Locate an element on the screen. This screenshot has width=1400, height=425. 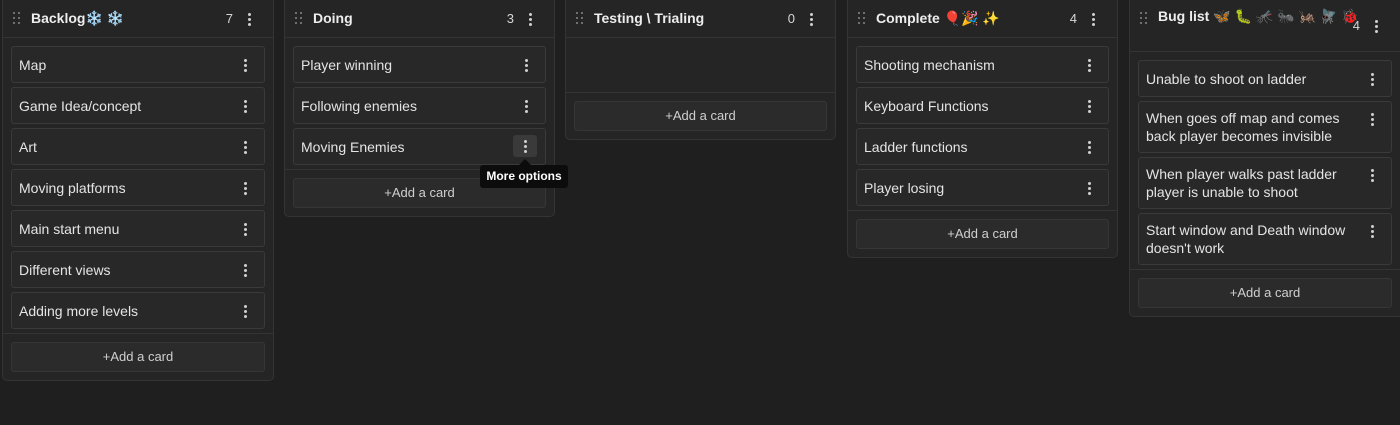
card: Player winning is located at coordinates (419, 64).